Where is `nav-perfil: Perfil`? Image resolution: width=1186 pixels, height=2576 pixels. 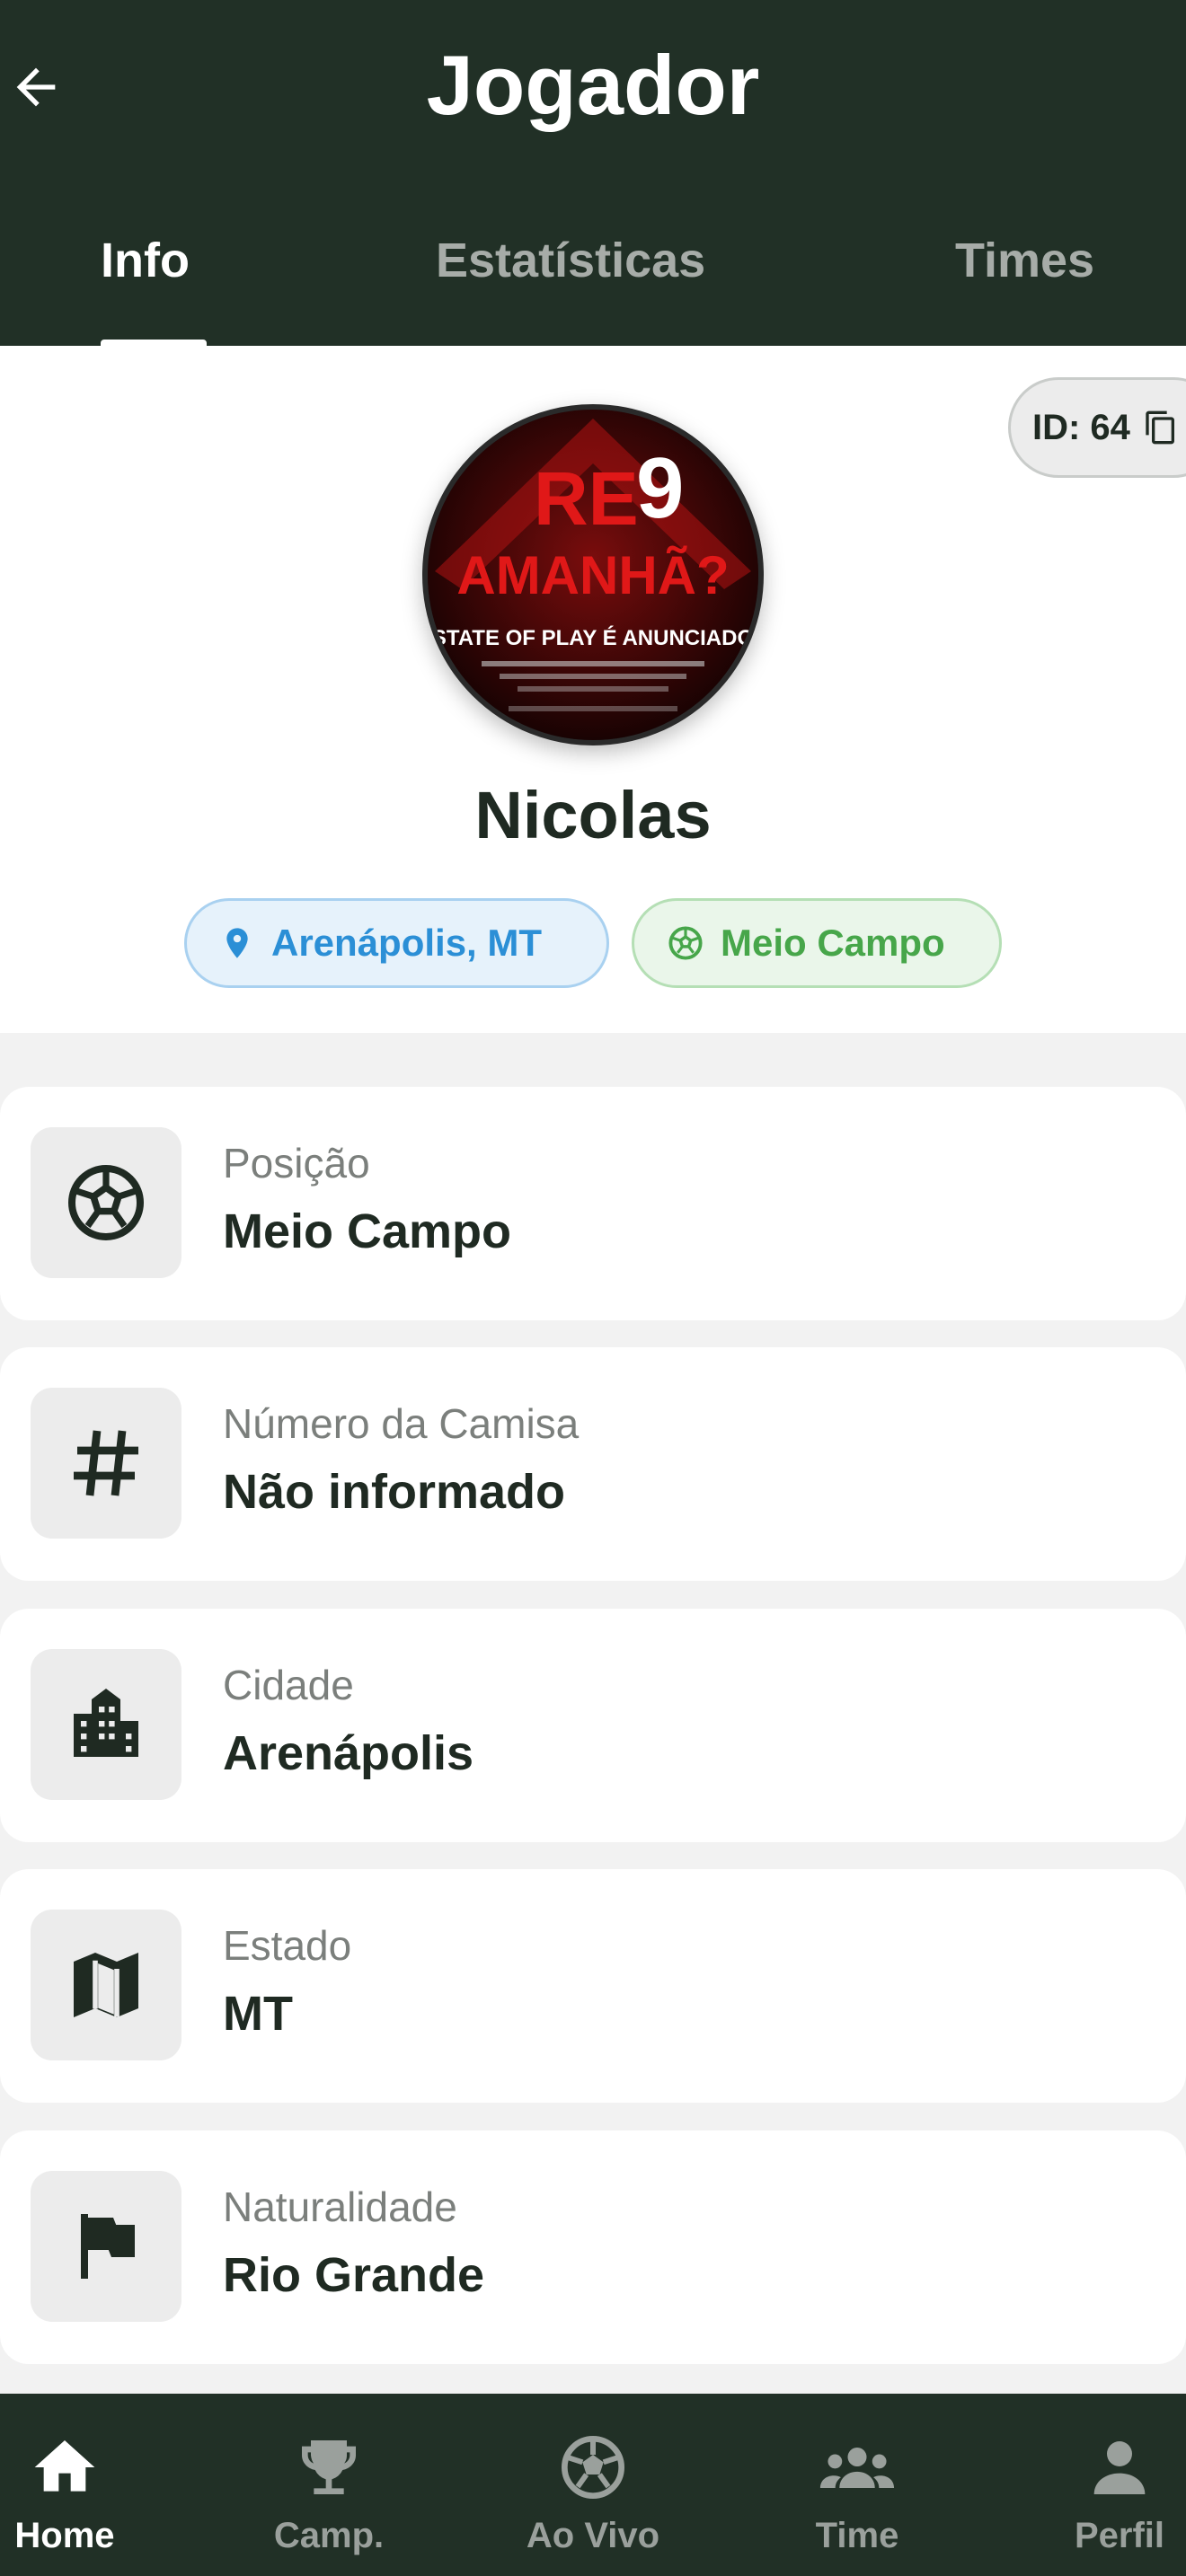
nav-perfil: Perfil is located at coordinates (1108, 2485).